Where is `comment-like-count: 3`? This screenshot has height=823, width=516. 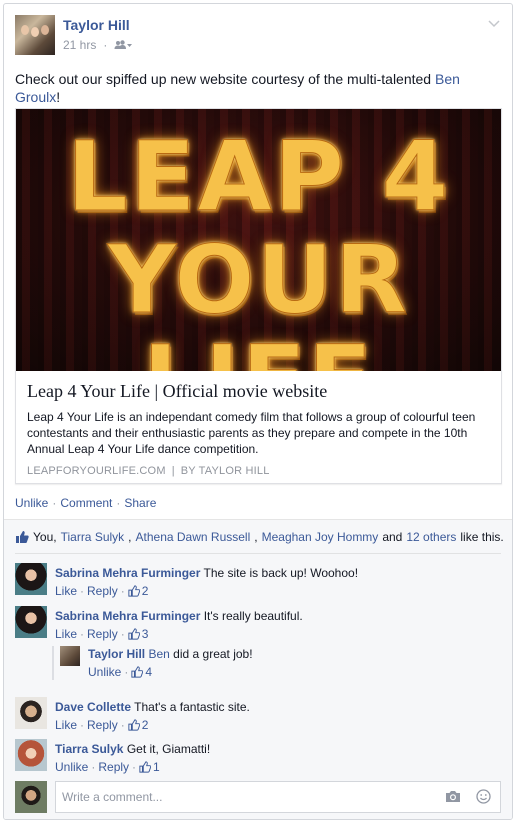
comment-like-count: 3 is located at coordinates (138, 634).